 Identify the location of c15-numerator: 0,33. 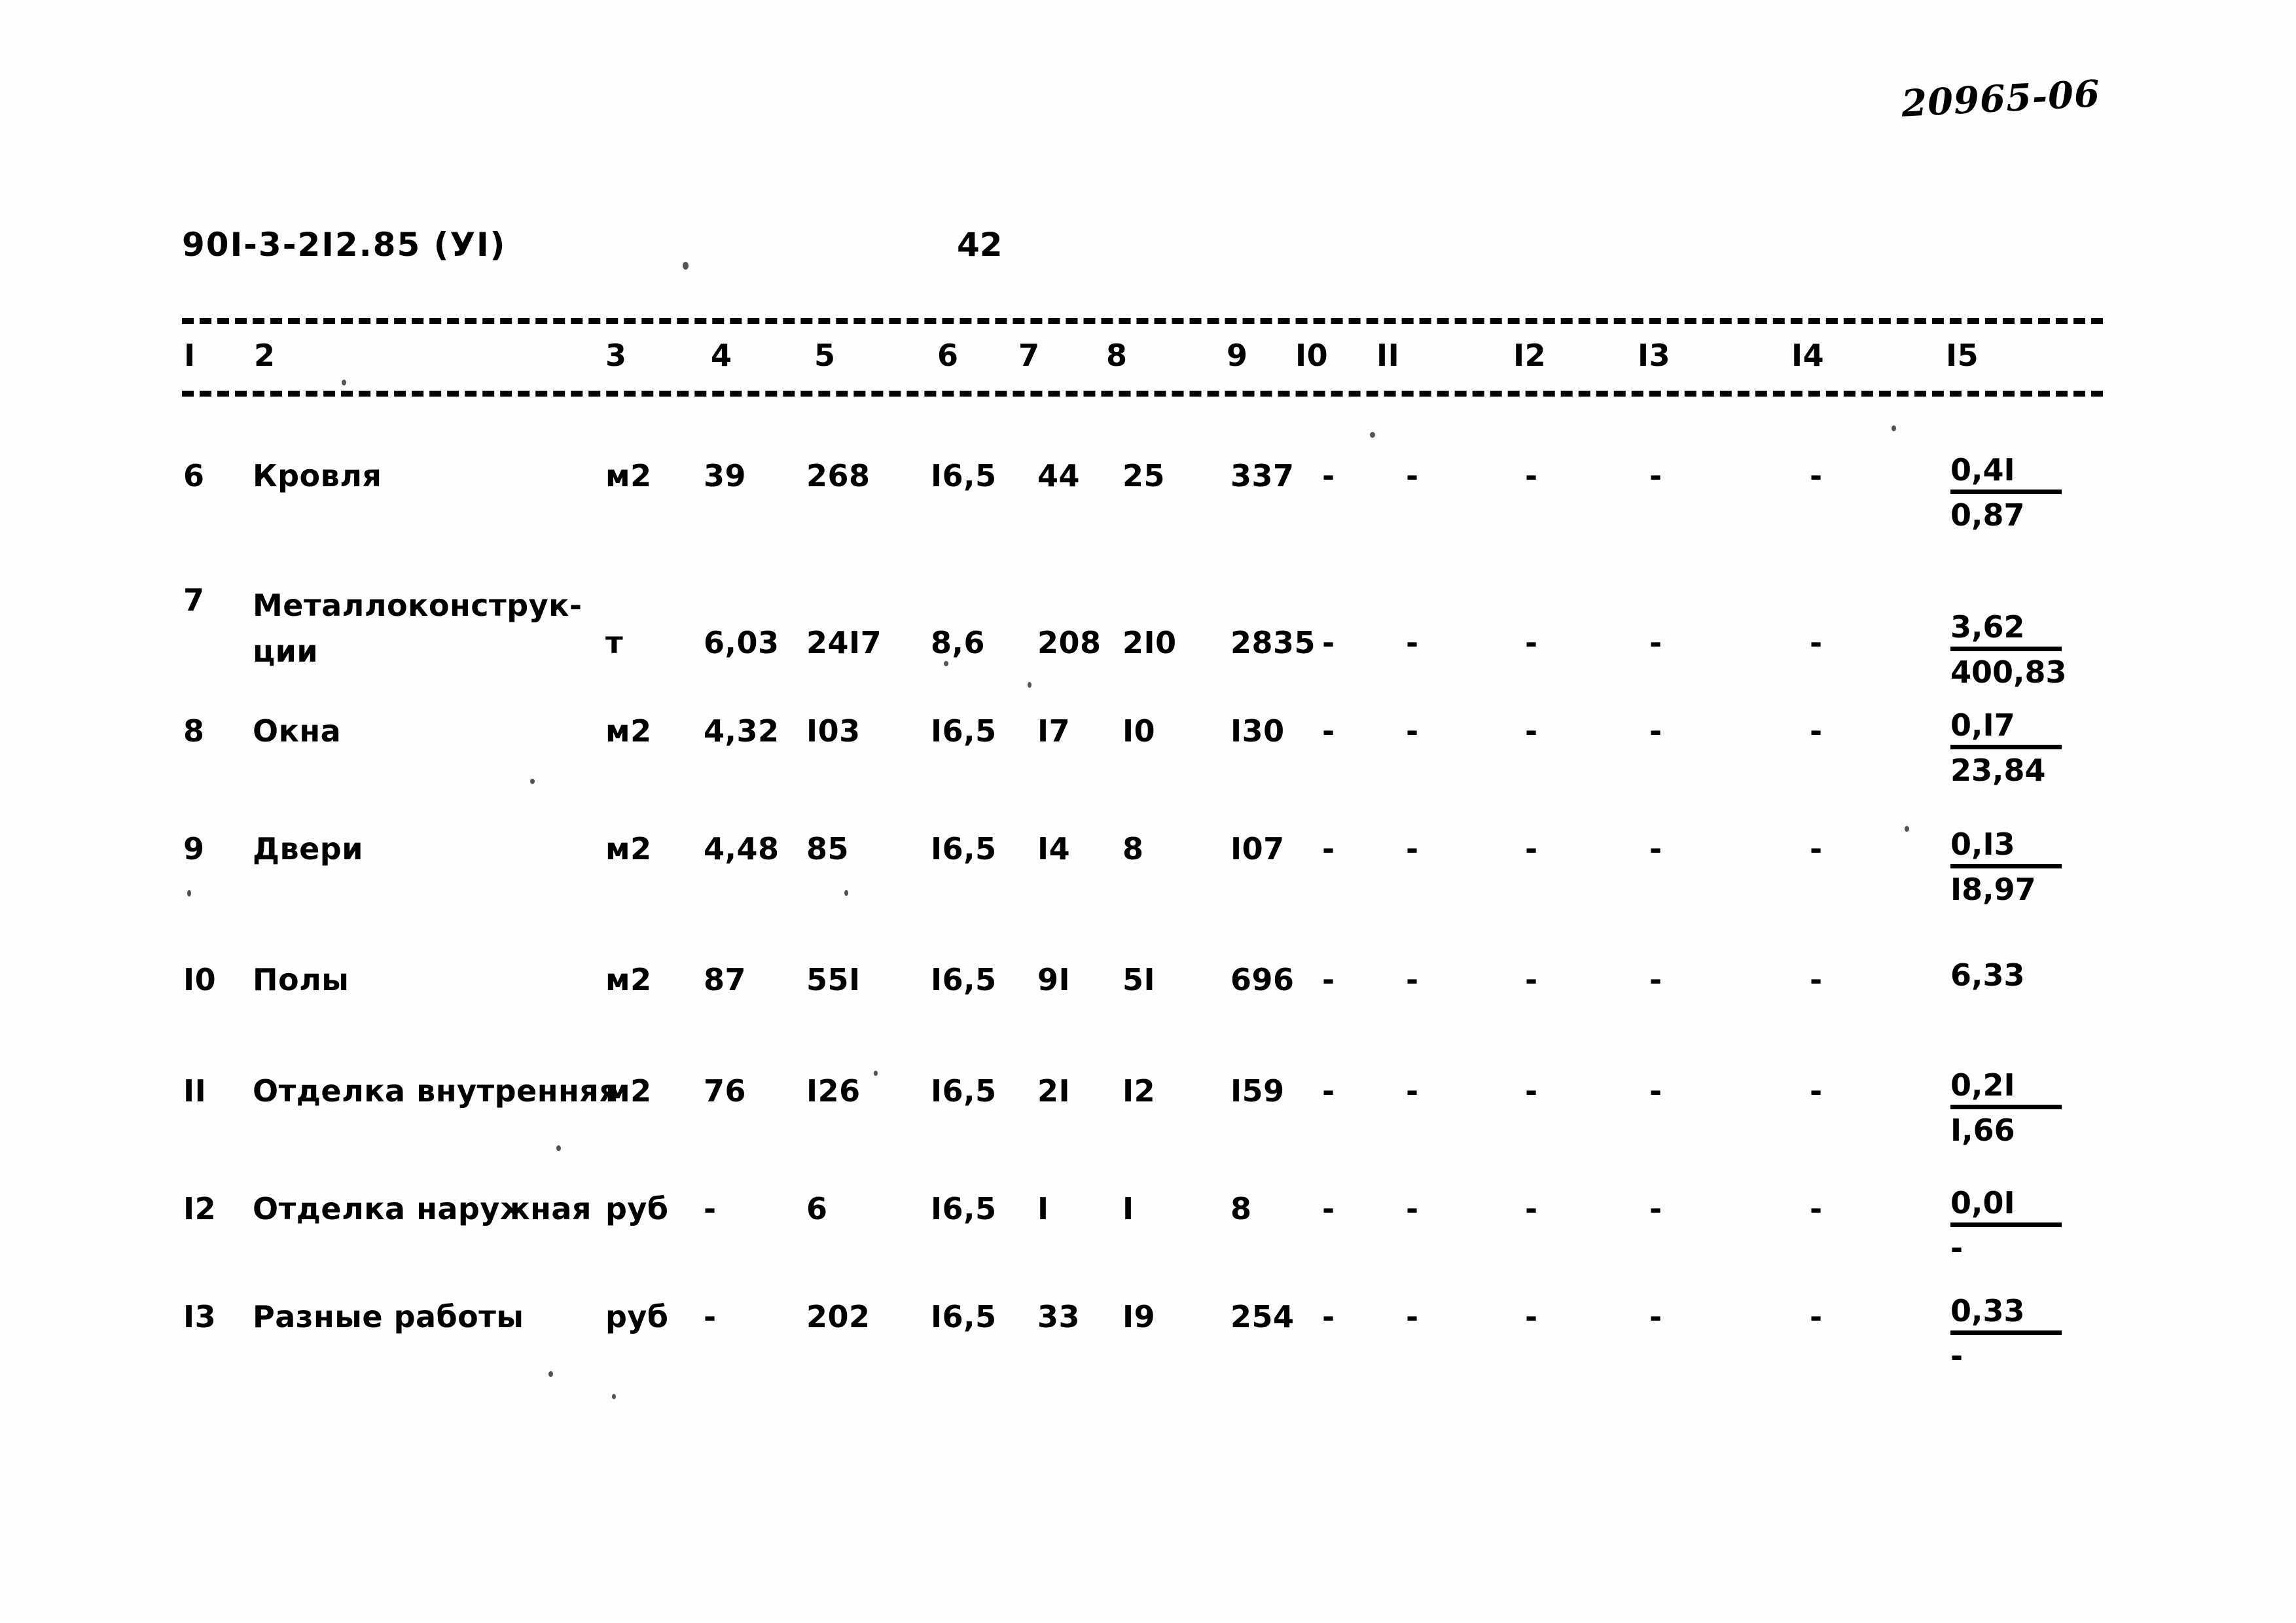
(2006, 1314).